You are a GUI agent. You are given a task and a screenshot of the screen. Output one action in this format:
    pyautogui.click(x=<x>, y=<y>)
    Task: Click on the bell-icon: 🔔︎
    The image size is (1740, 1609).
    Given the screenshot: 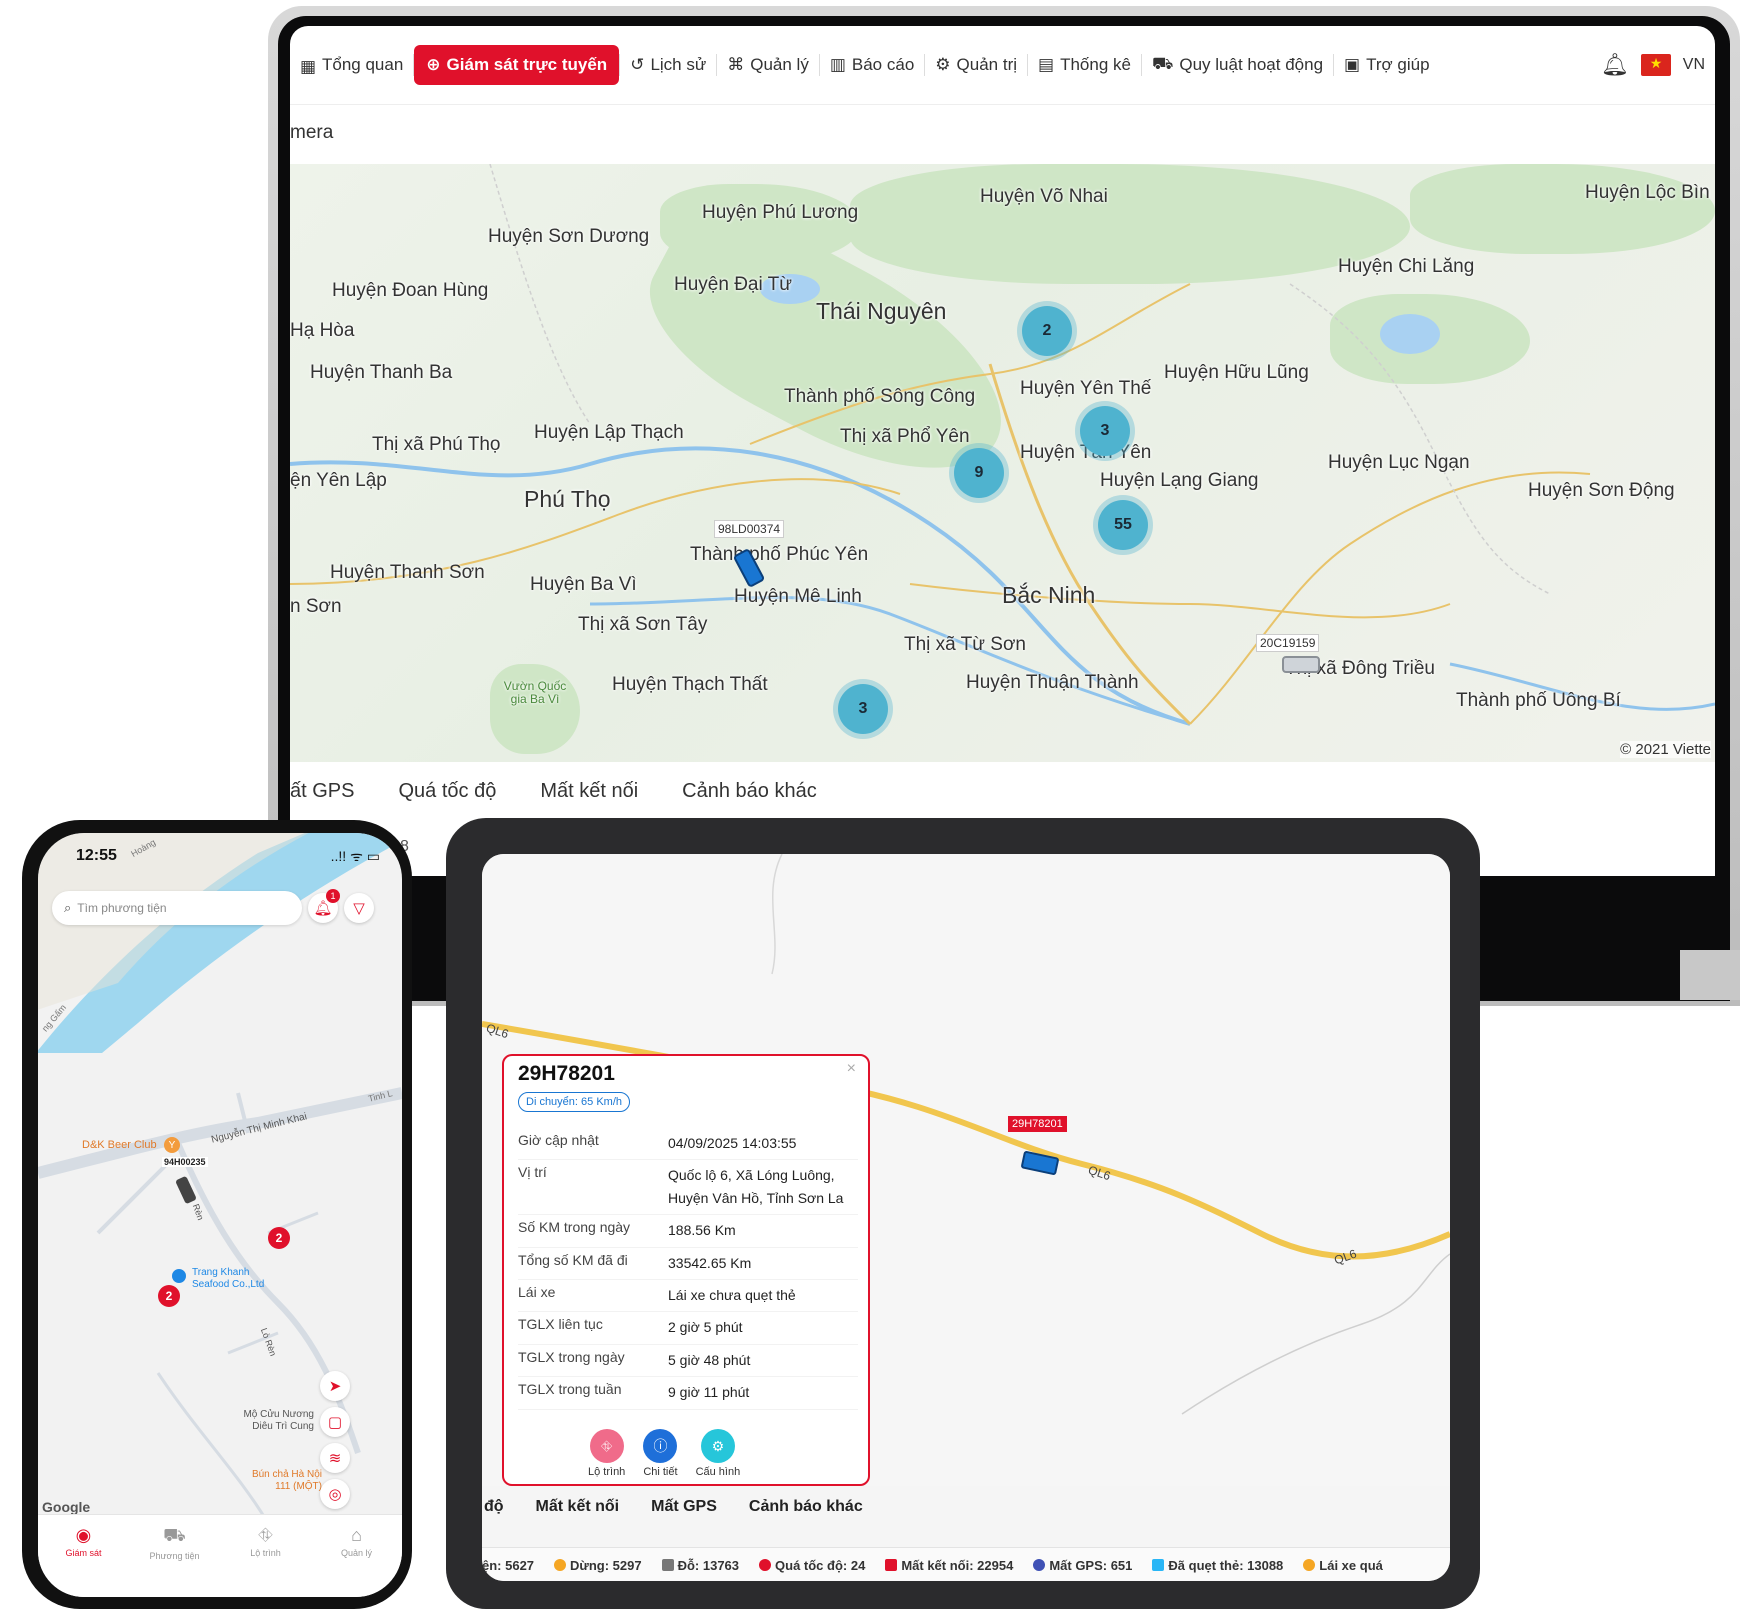 What is the action you would take?
    pyautogui.click(x=1615, y=65)
    